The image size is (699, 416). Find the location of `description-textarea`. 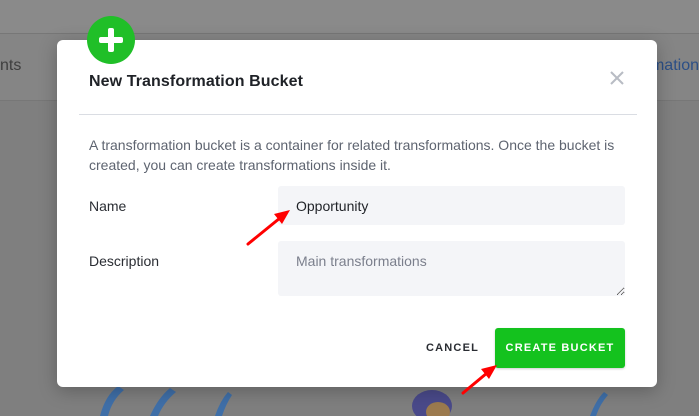

description-textarea is located at coordinates (451, 268).